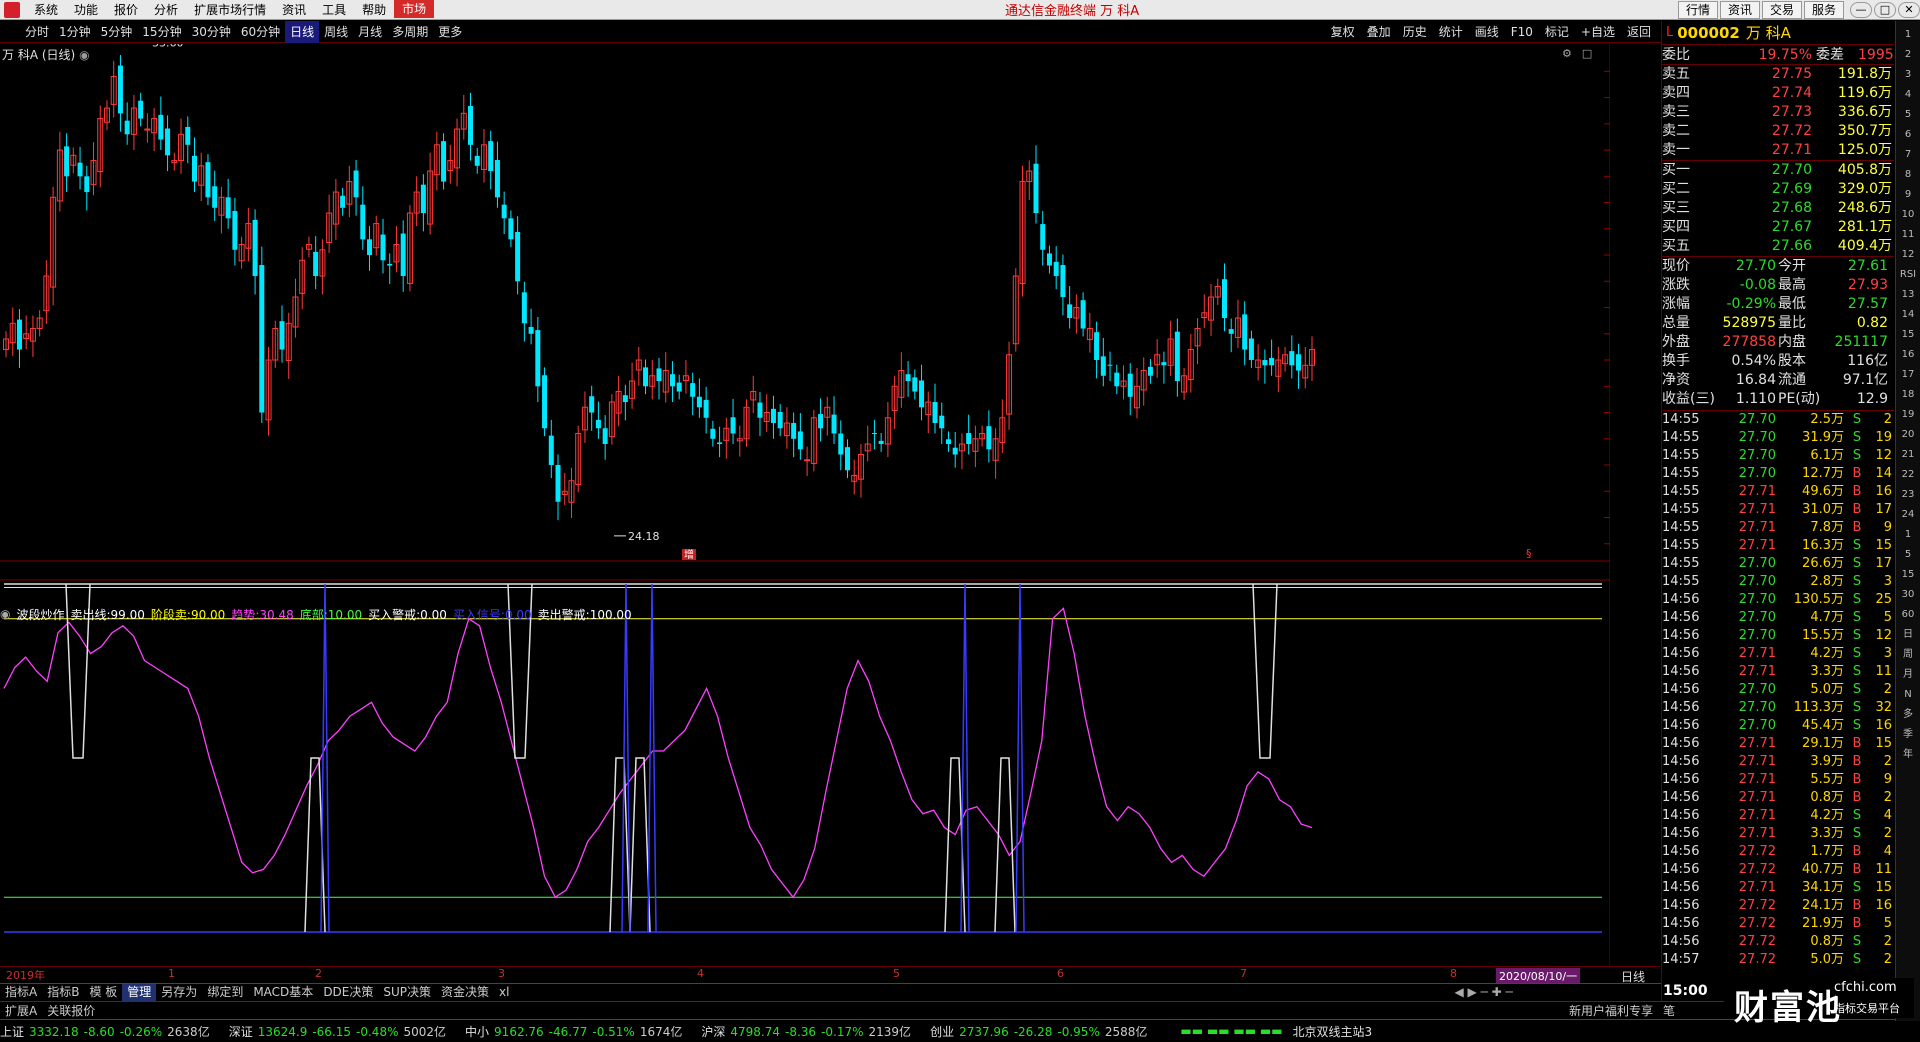 The height and width of the screenshot is (1042, 1920). I want to click on minimize-icon: —, so click(1861, 9).